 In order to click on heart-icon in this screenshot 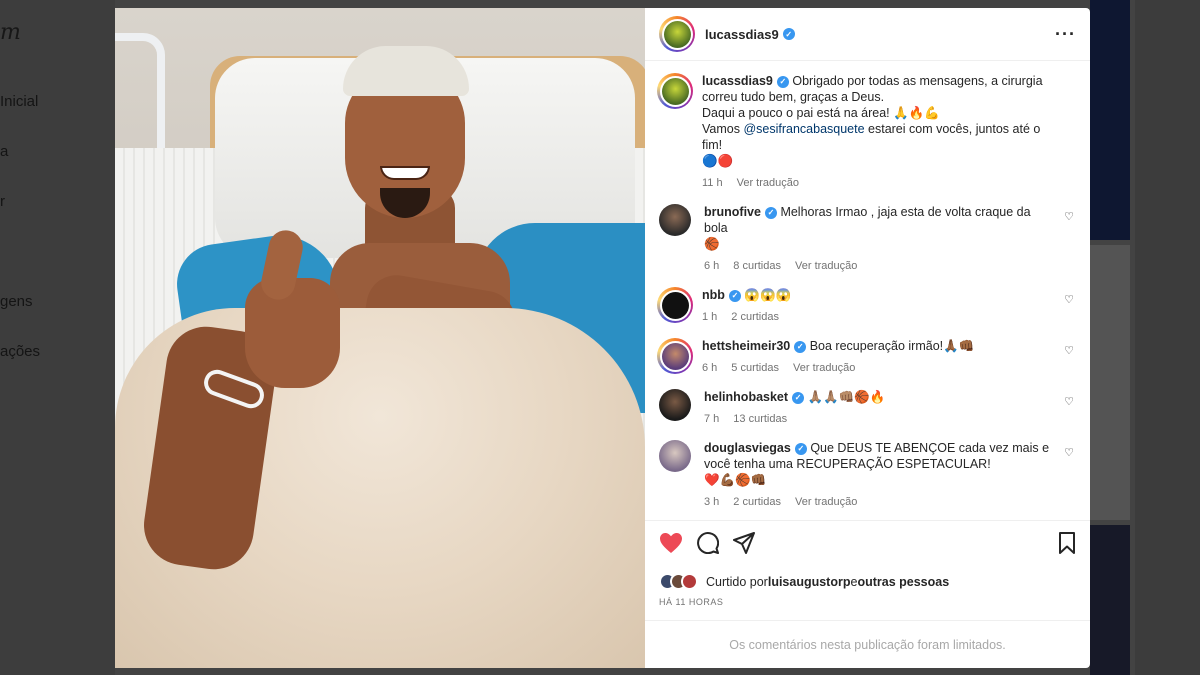, I will do `click(671, 545)`.